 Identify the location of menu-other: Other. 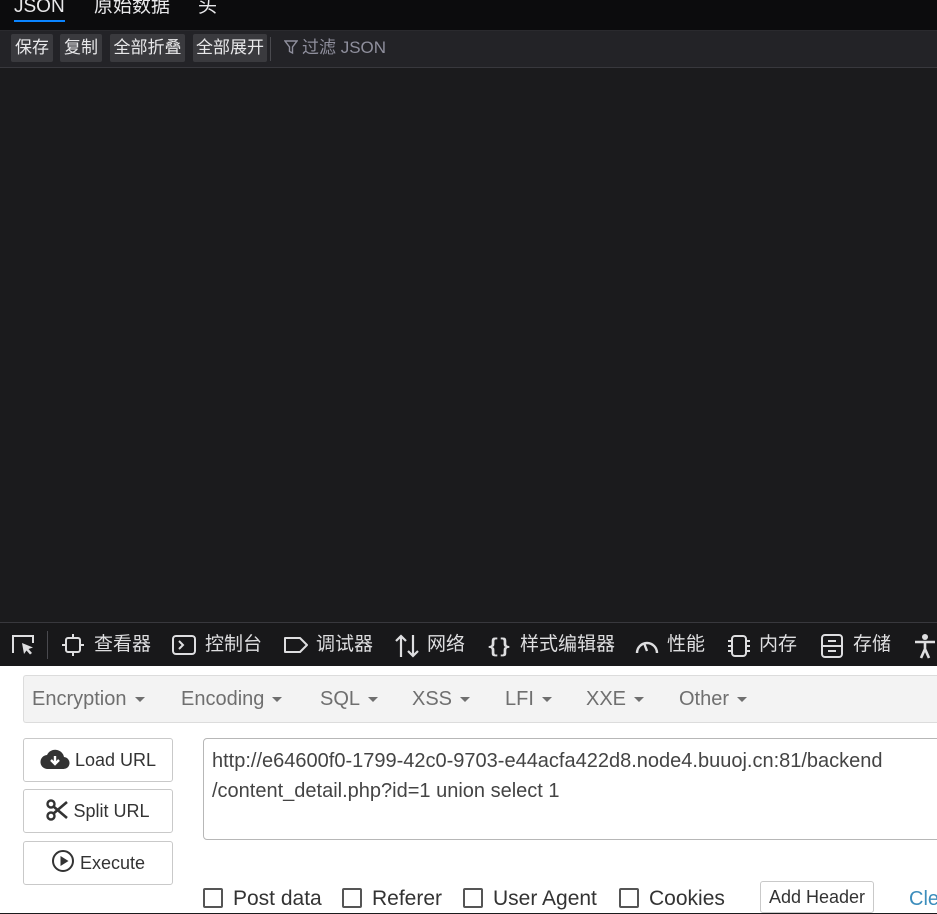
(713, 699).